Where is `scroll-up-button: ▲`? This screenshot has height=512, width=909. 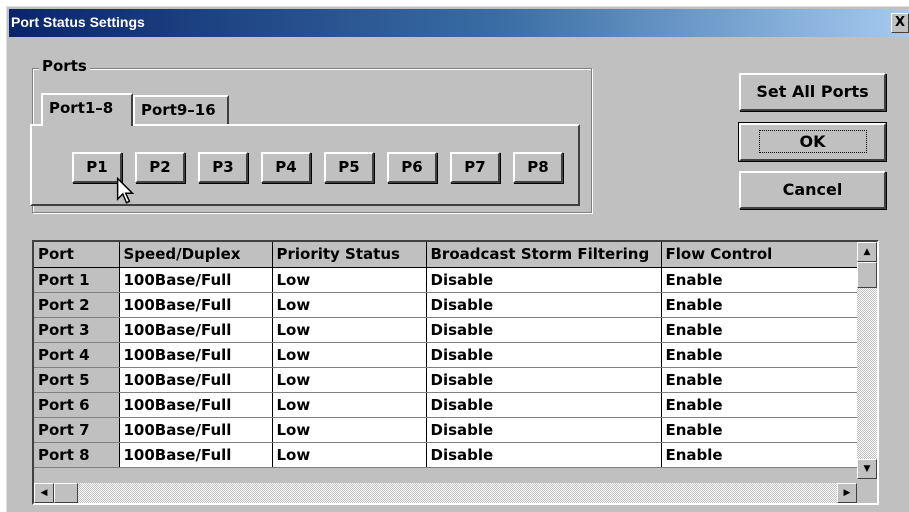
scroll-up-button: ▲ is located at coordinates (867, 252).